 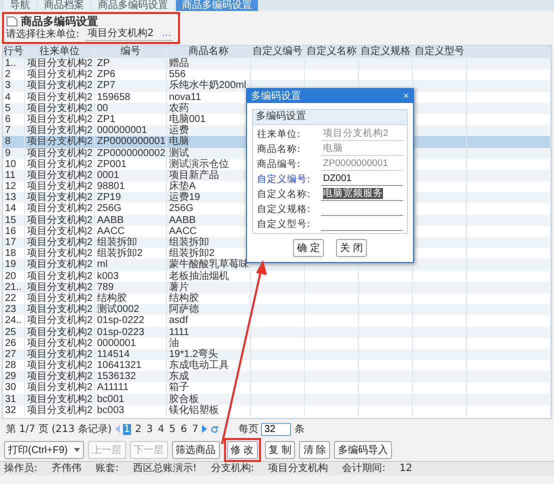 I want to click on status-value: 项目分支机构, so click(x=298, y=468).